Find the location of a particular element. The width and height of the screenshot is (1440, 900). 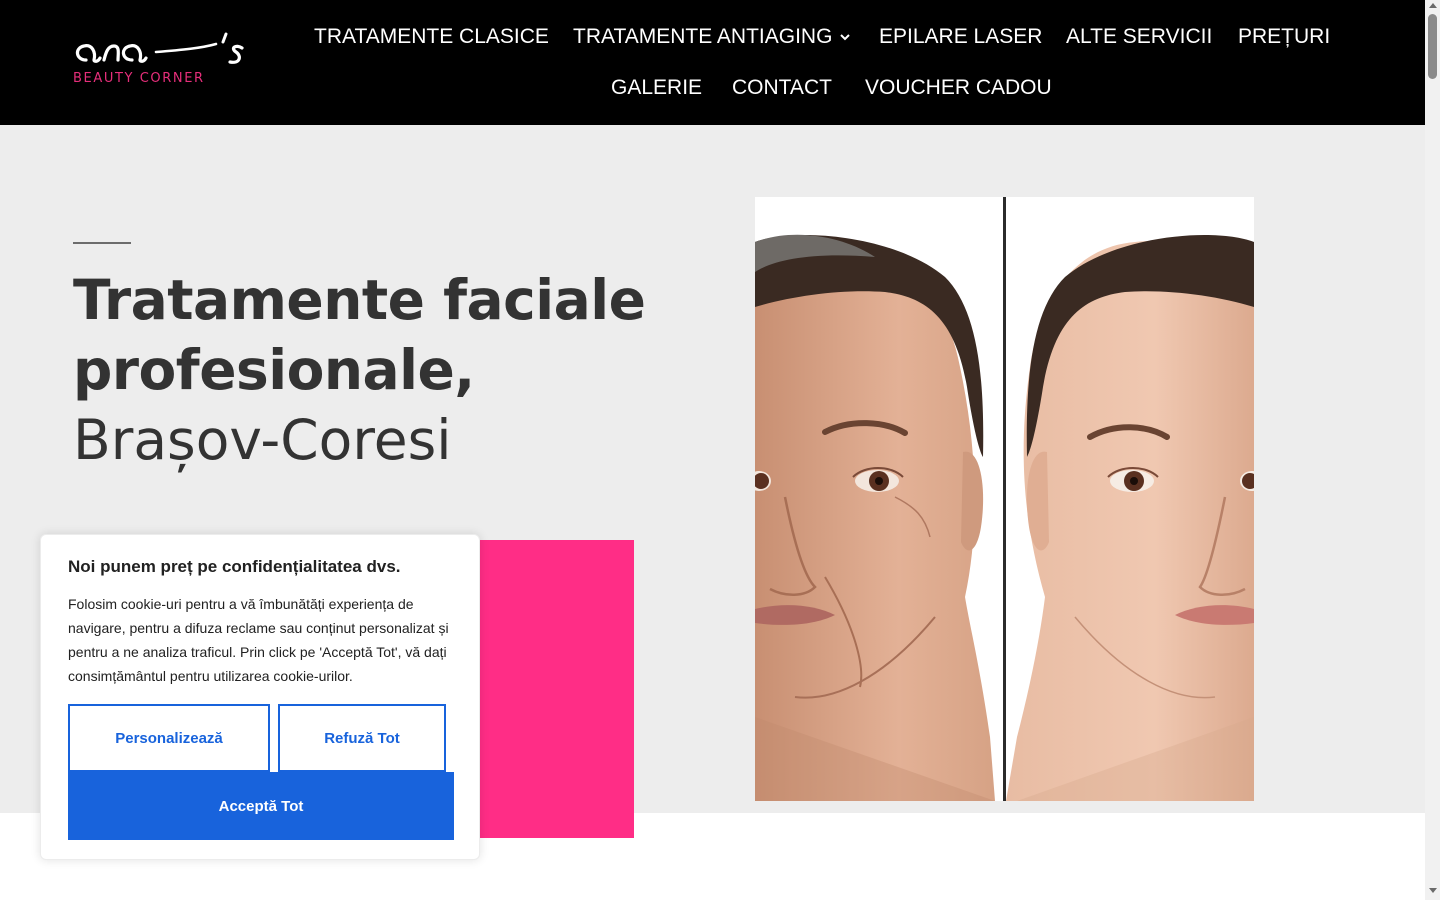

hero-subtitle: Brașov-Coresi is located at coordinates (262, 440).